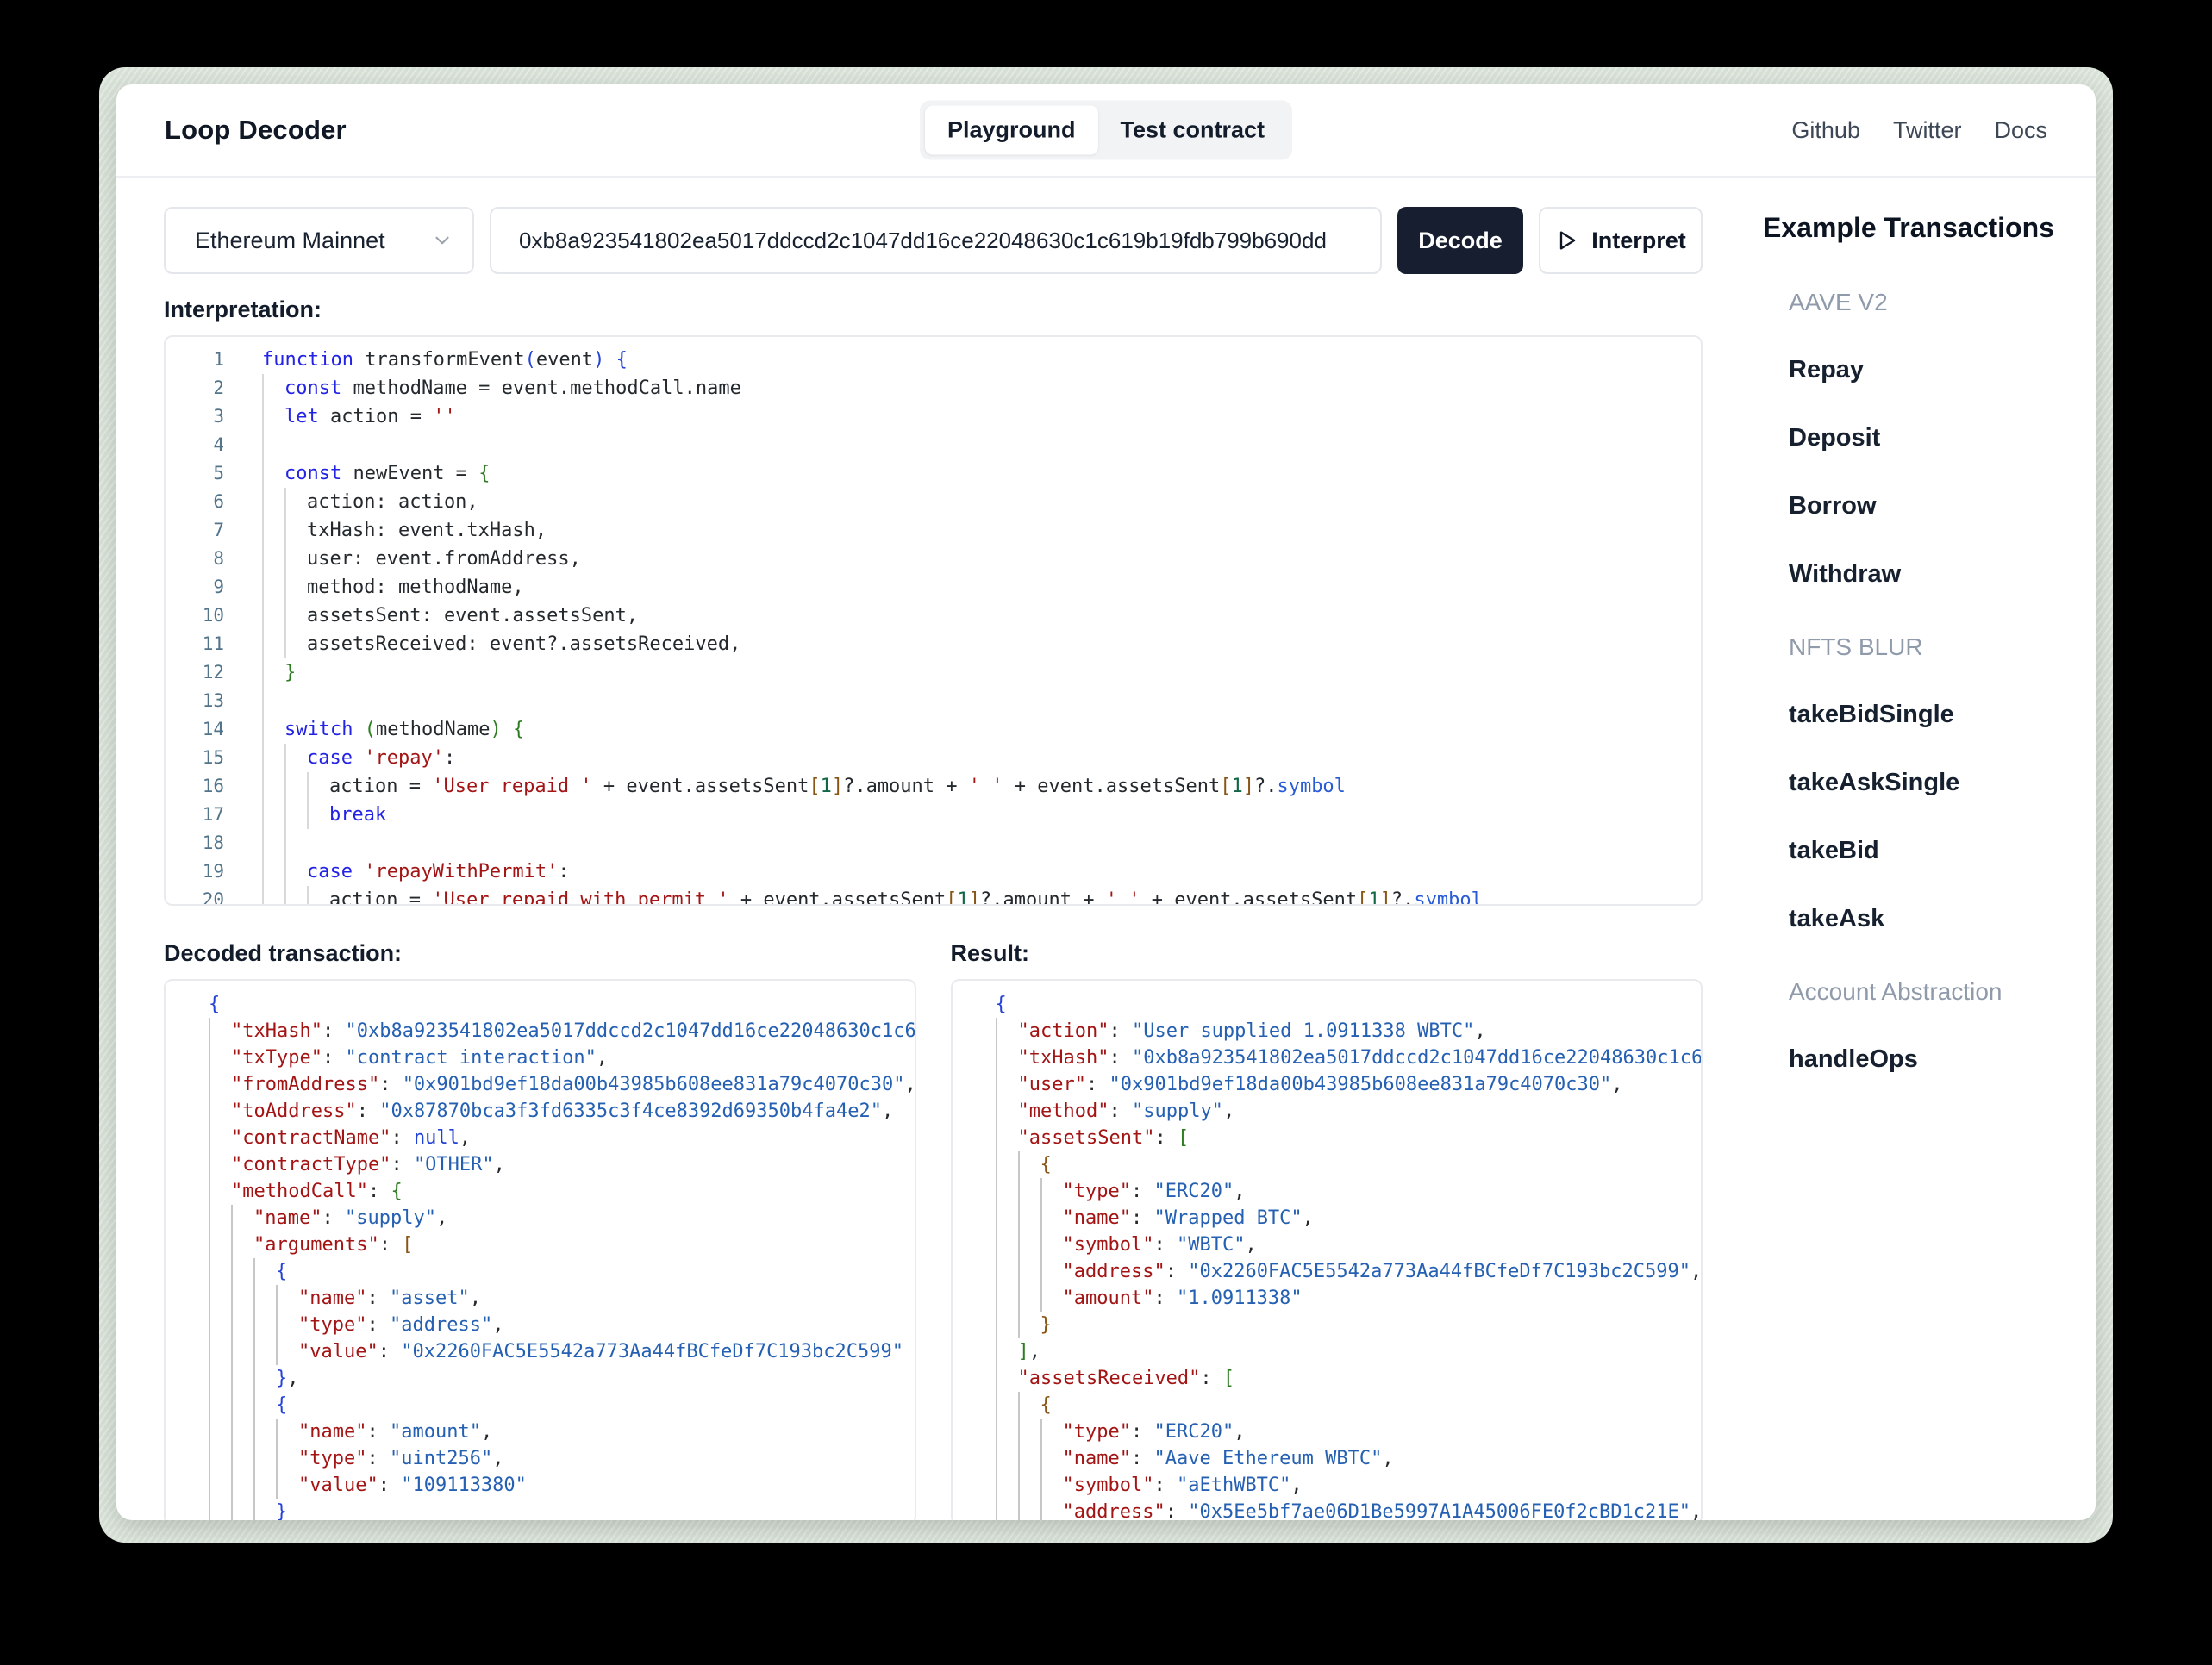  Describe the element at coordinates (290, 240) in the screenshot. I see `network-select-value: Ethereum Mainnet` at that location.